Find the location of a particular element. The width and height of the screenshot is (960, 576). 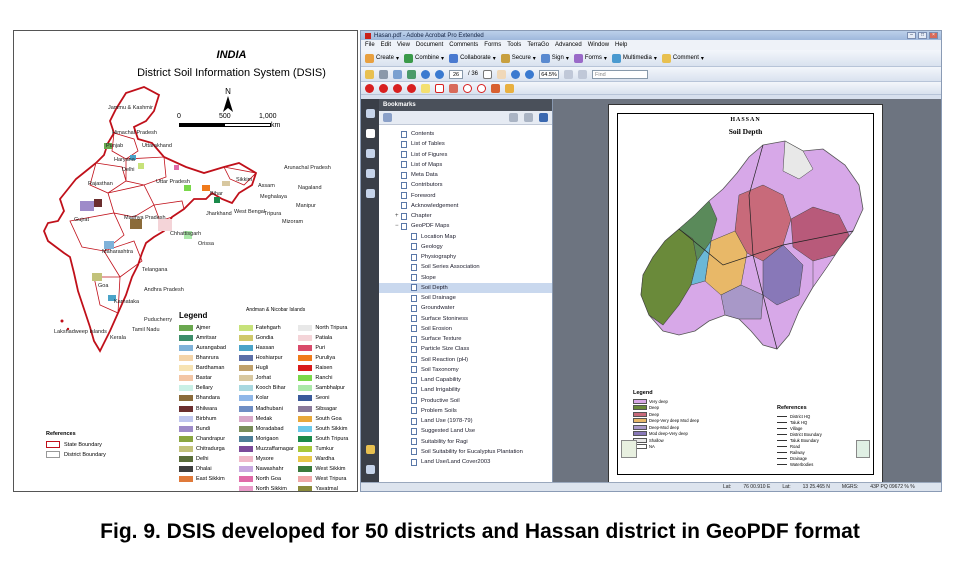

bookmark-item: Contributors is located at coordinates (465, 185).